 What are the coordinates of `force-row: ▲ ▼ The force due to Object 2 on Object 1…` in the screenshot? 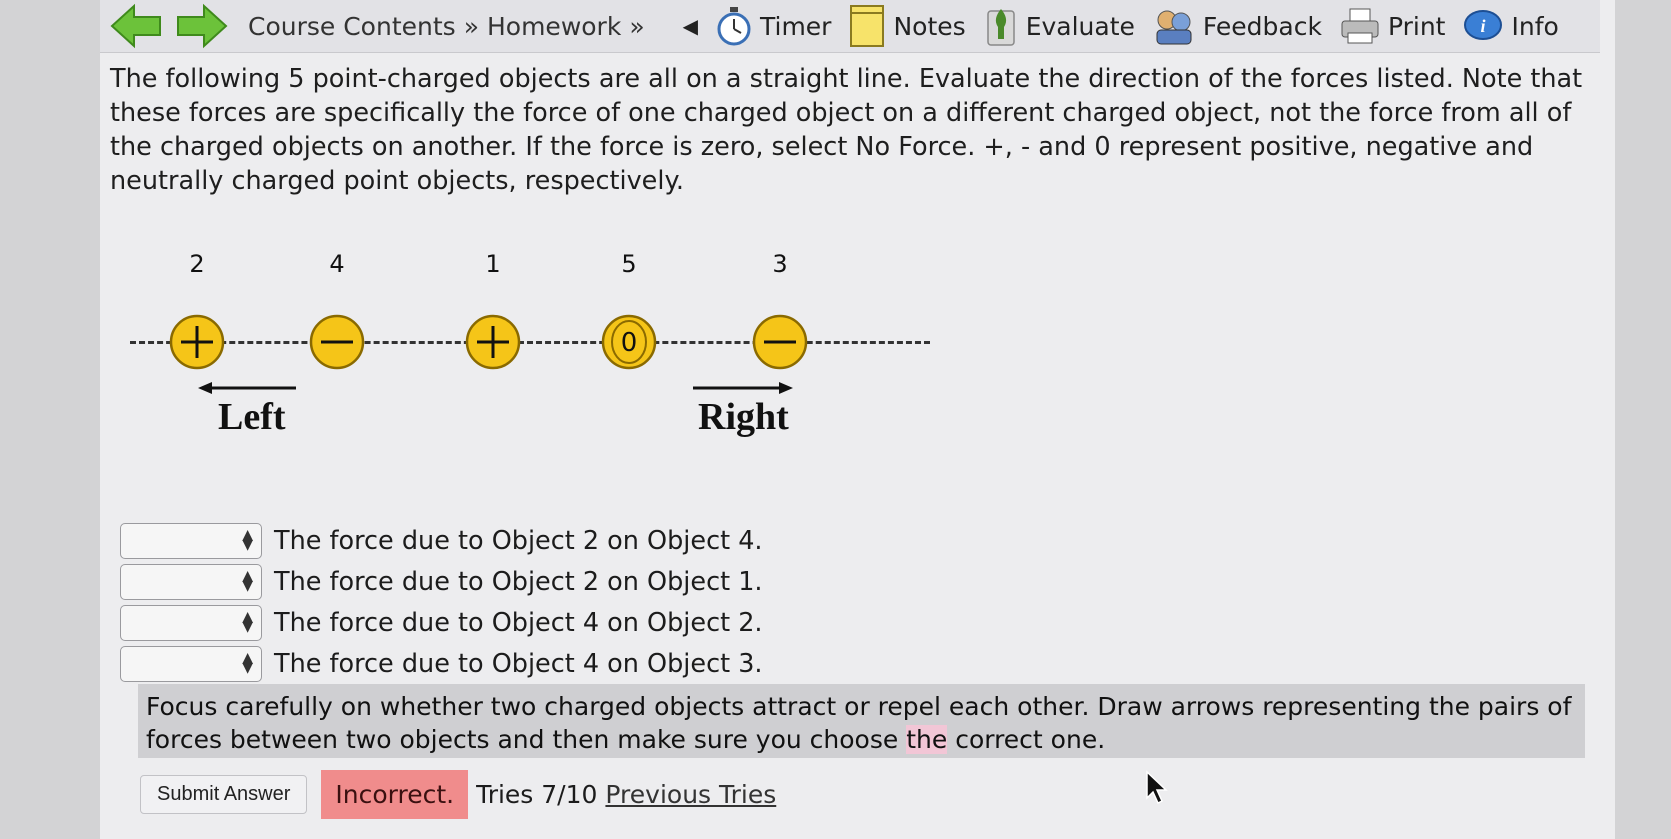 It's located at (441, 581).